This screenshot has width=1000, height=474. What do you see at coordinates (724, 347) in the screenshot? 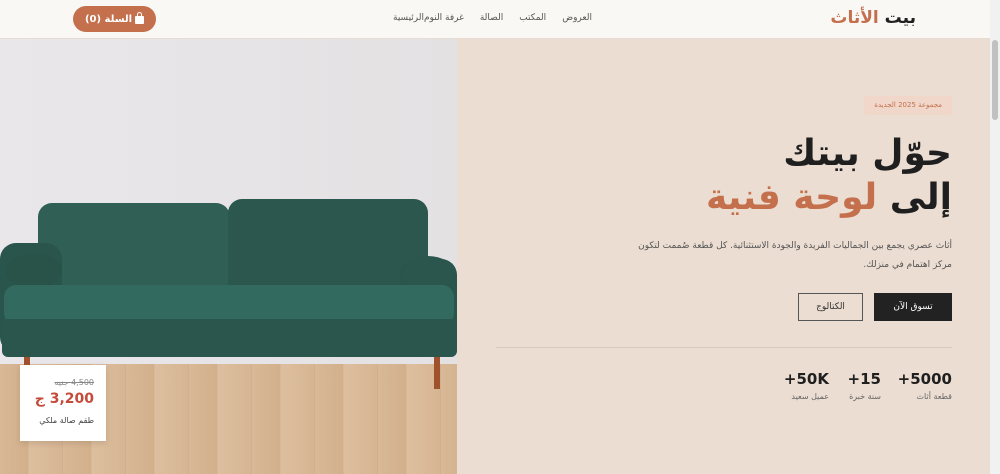
I see `divider` at bounding box center [724, 347].